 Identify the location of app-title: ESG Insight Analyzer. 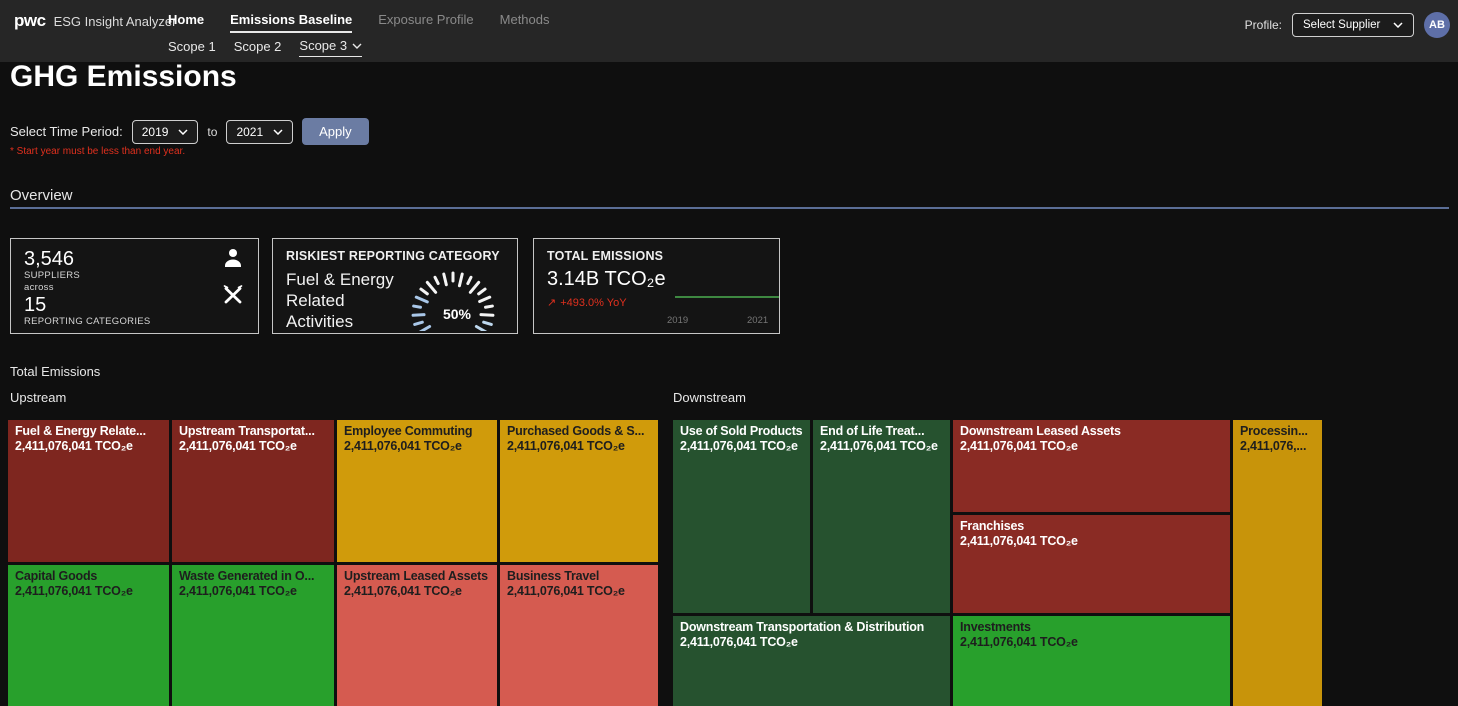
(115, 21).